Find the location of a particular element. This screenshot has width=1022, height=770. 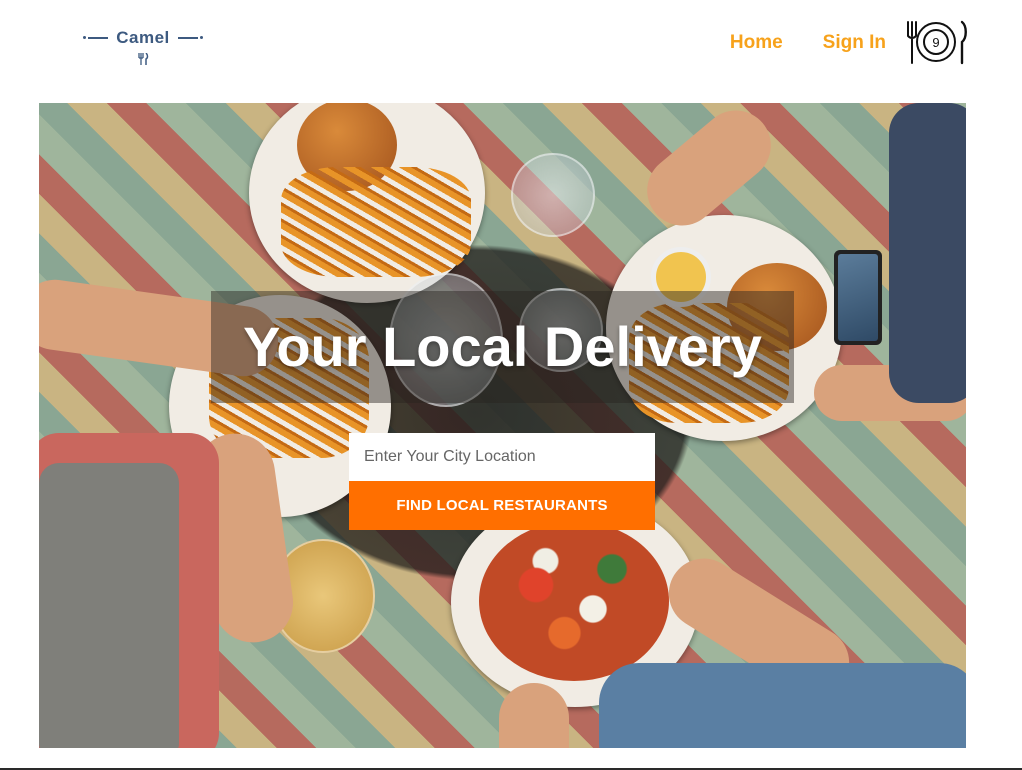

glass-image is located at coordinates (553, 195).